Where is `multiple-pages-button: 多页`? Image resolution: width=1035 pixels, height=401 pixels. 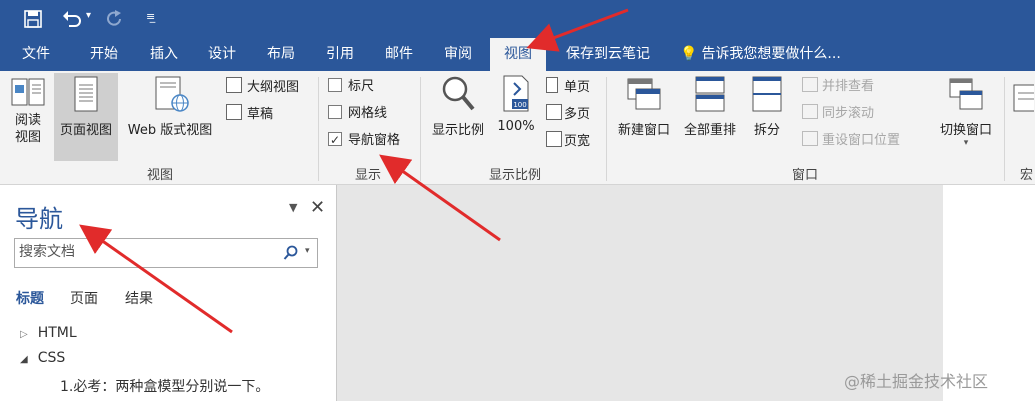 multiple-pages-button: 多页 is located at coordinates (568, 114).